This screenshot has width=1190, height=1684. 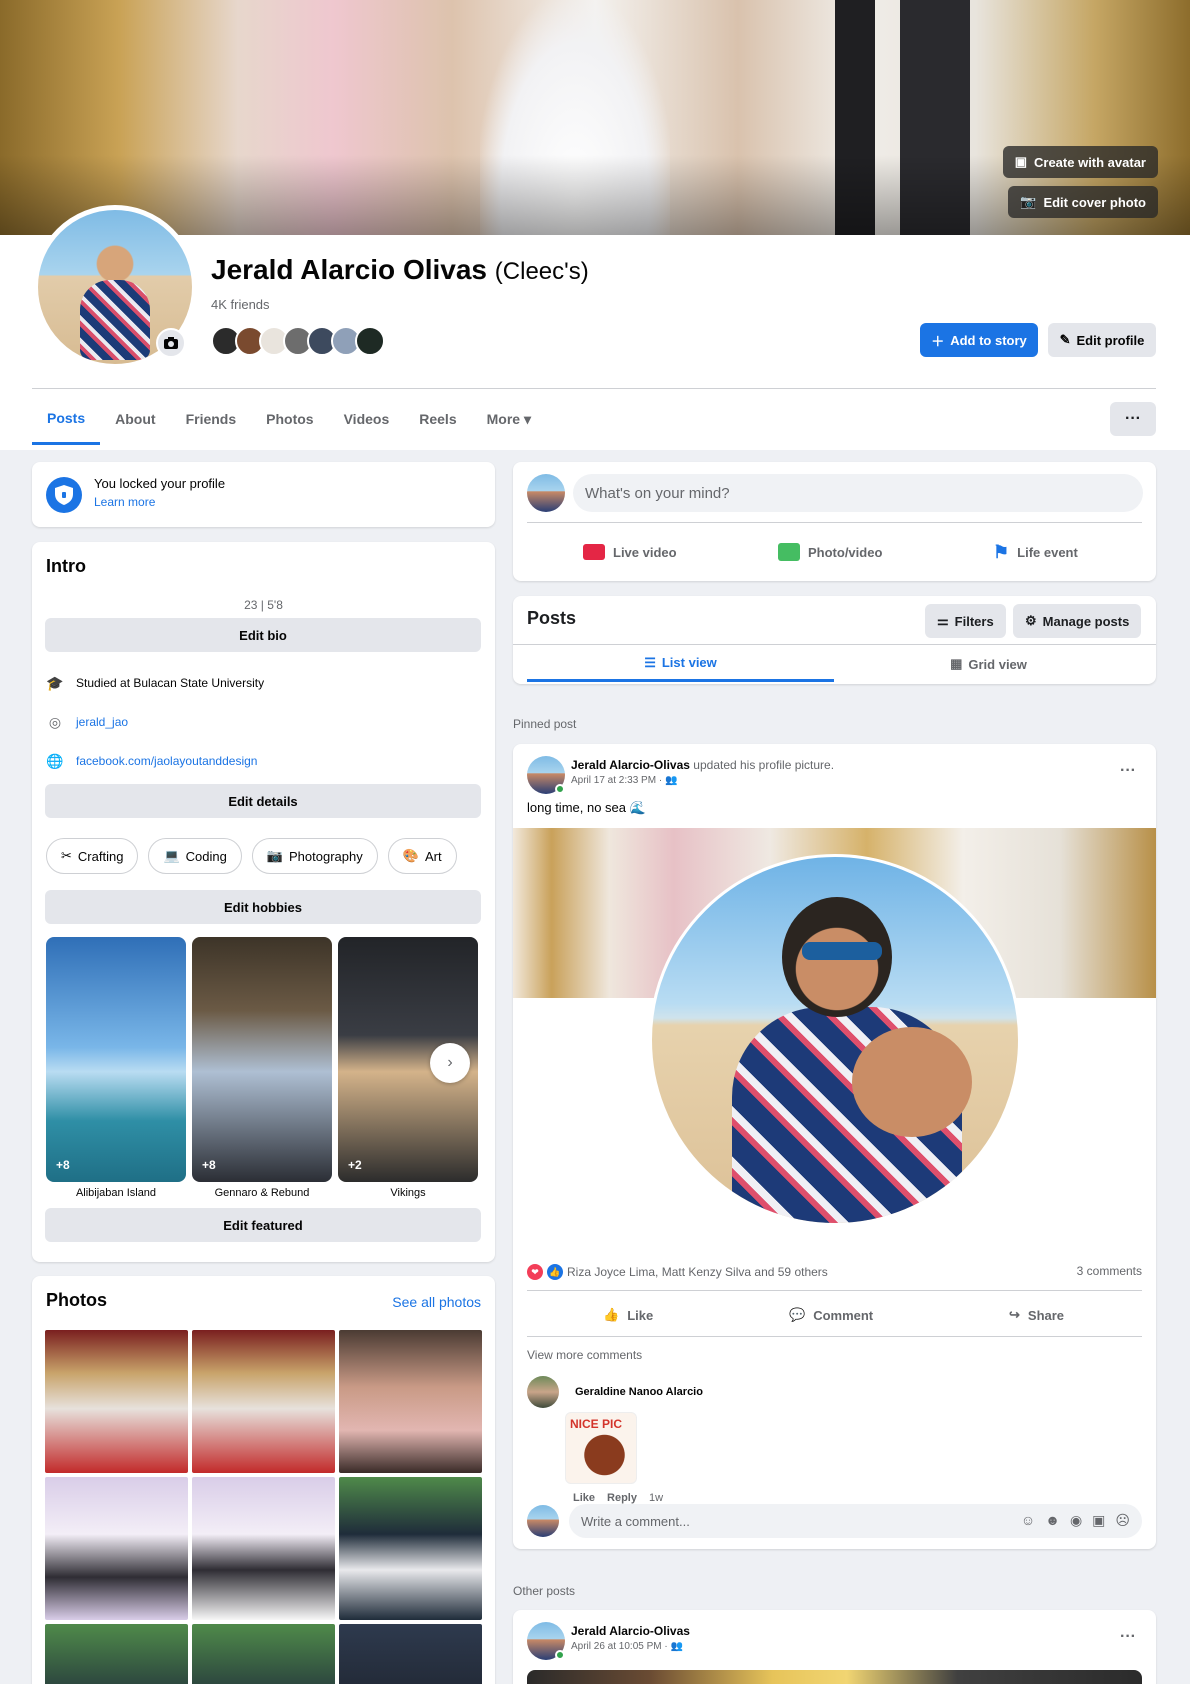 I want to click on learn-more-link: Learn more, so click(x=124, y=502).